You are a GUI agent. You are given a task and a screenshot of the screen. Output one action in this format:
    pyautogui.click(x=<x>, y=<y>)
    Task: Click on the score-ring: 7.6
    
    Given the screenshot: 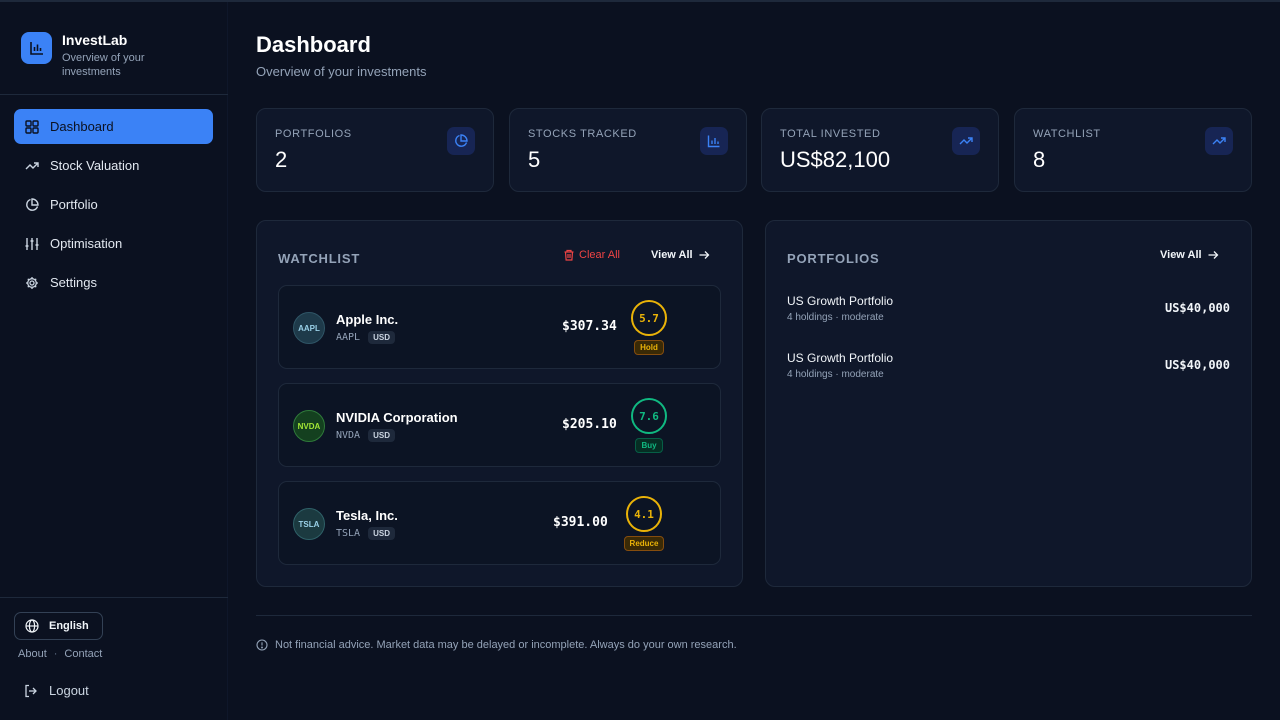 What is the action you would take?
    pyautogui.click(x=649, y=416)
    